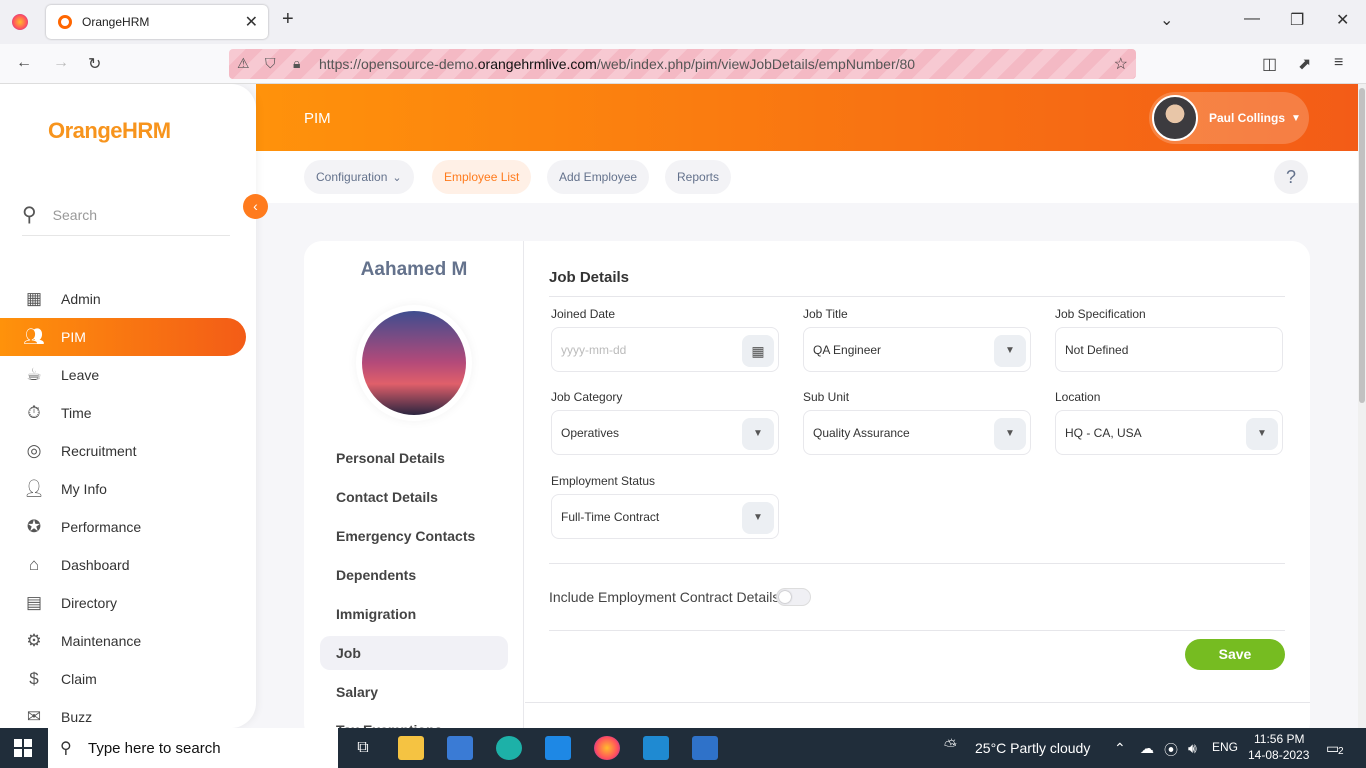 The image size is (1366, 768). What do you see at coordinates (34, 298) in the screenshot?
I see `admin-icon: ▦` at bounding box center [34, 298].